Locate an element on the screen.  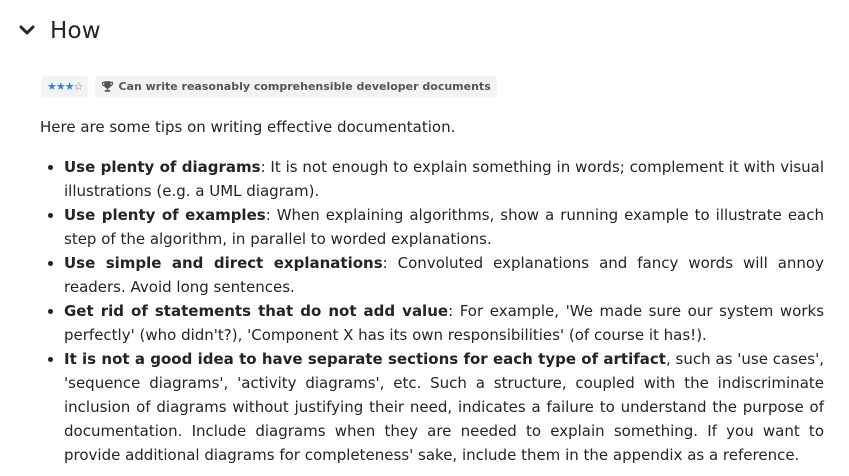
rating-badge: ★★★☆ is located at coordinates (65, 86).